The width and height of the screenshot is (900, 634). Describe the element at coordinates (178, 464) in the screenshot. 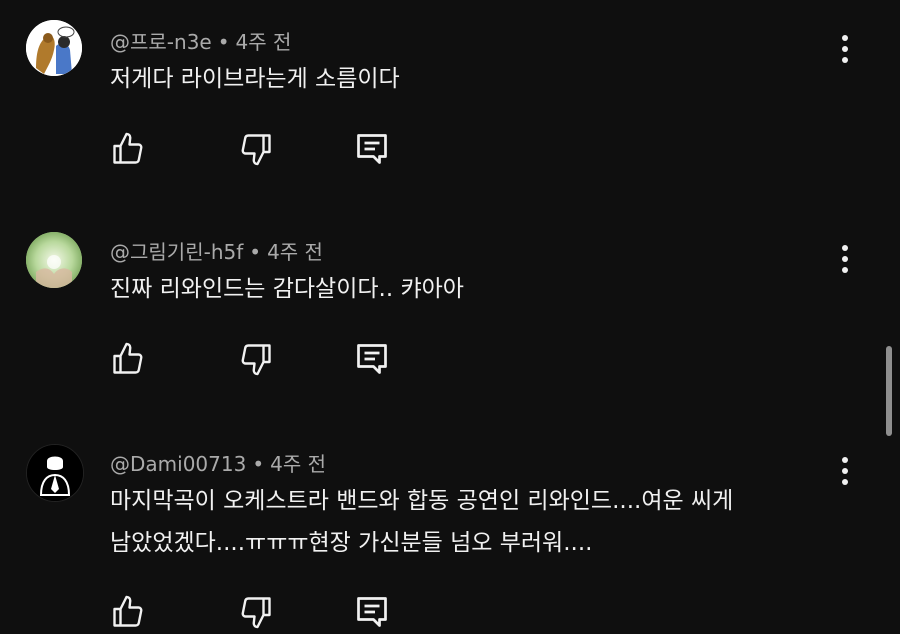

I see `author-name: @Dami00713` at that location.